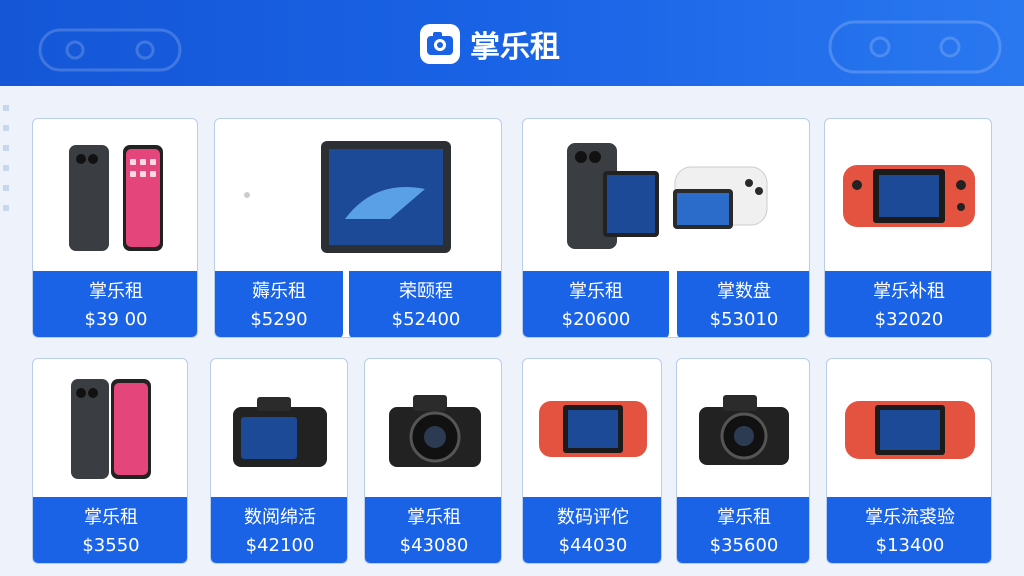  Describe the element at coordinates (908, 228) in the screenshot. I see `product-card: 掌乐补租 $32020` at that location.